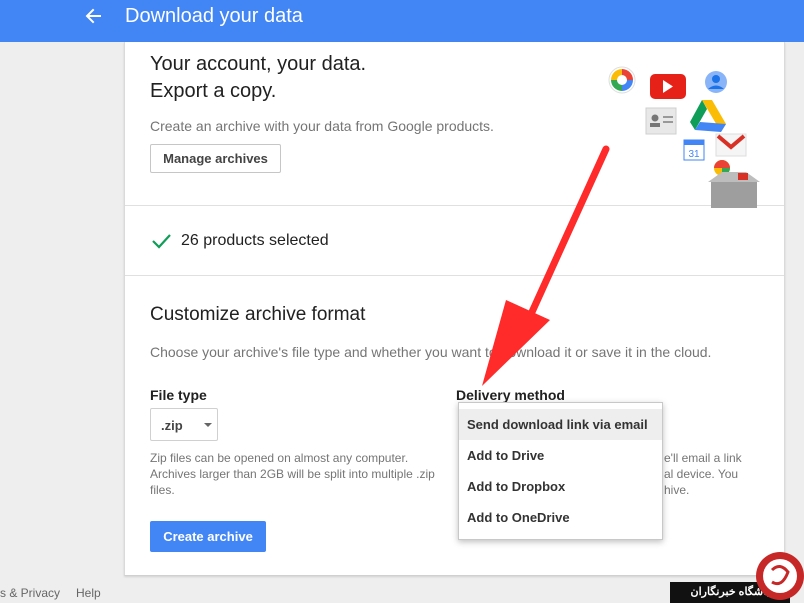  Describe the element at coordinates (255, 241) in the screenshot. I see `products-selected-text: 26 products selected` at that location.